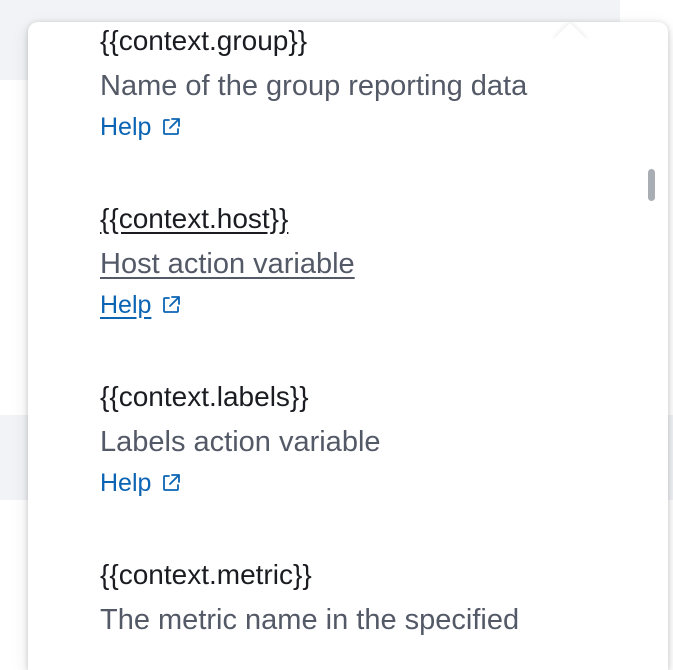  What do you see at coordinates (370, 397) in the screenshot?
I see `variable-name: {{context.labels}}` at bounding box center [370, 397].